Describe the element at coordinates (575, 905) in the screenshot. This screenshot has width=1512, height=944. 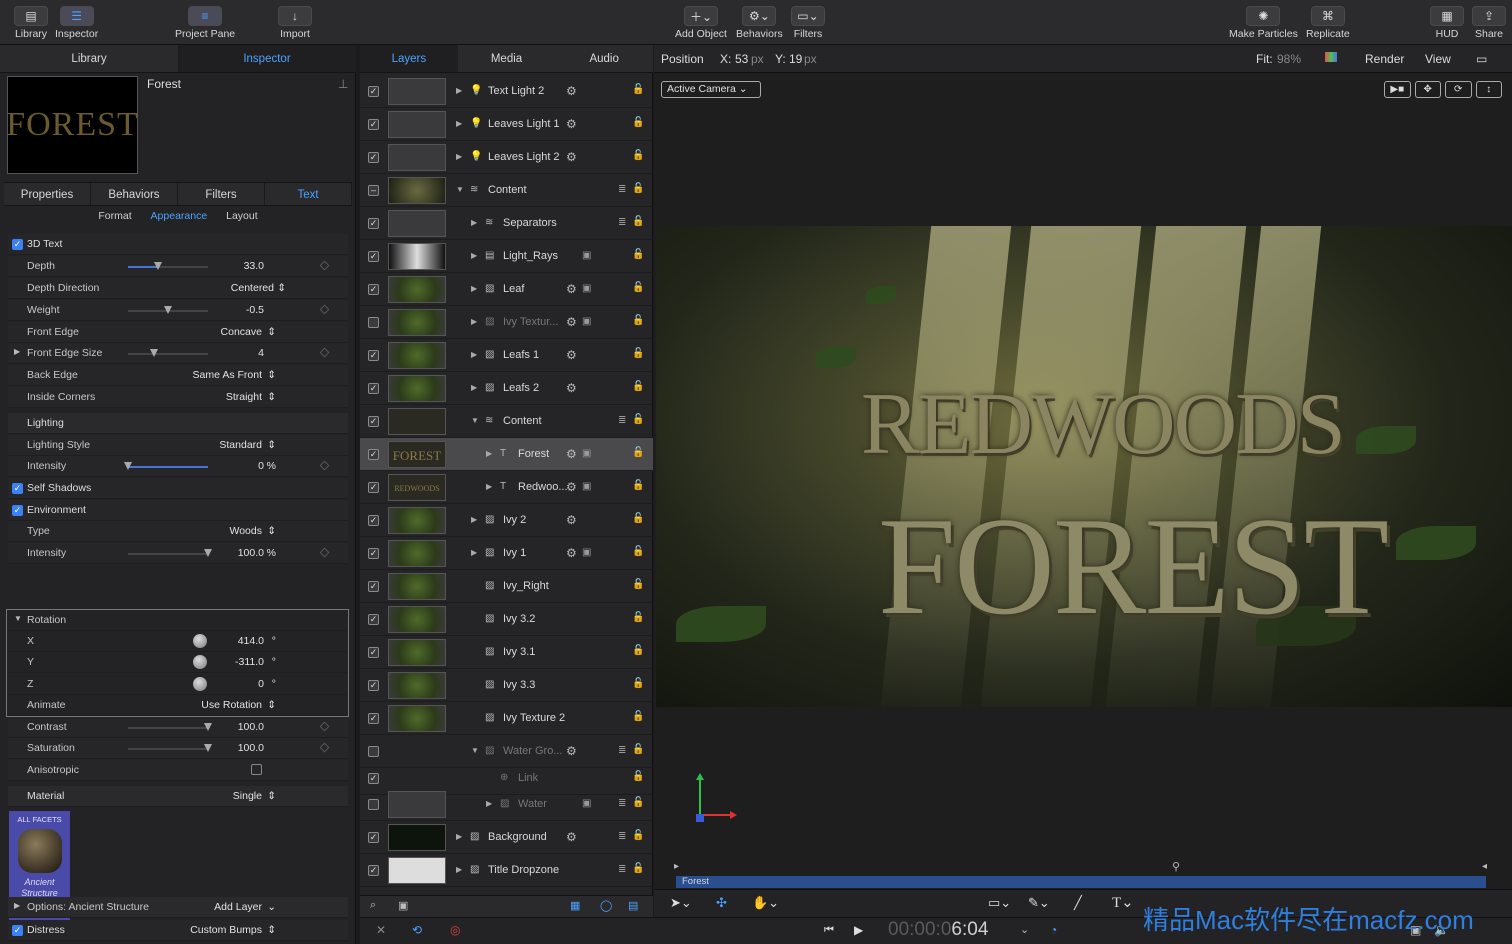
I see `grid-icon: ▦` at that location.